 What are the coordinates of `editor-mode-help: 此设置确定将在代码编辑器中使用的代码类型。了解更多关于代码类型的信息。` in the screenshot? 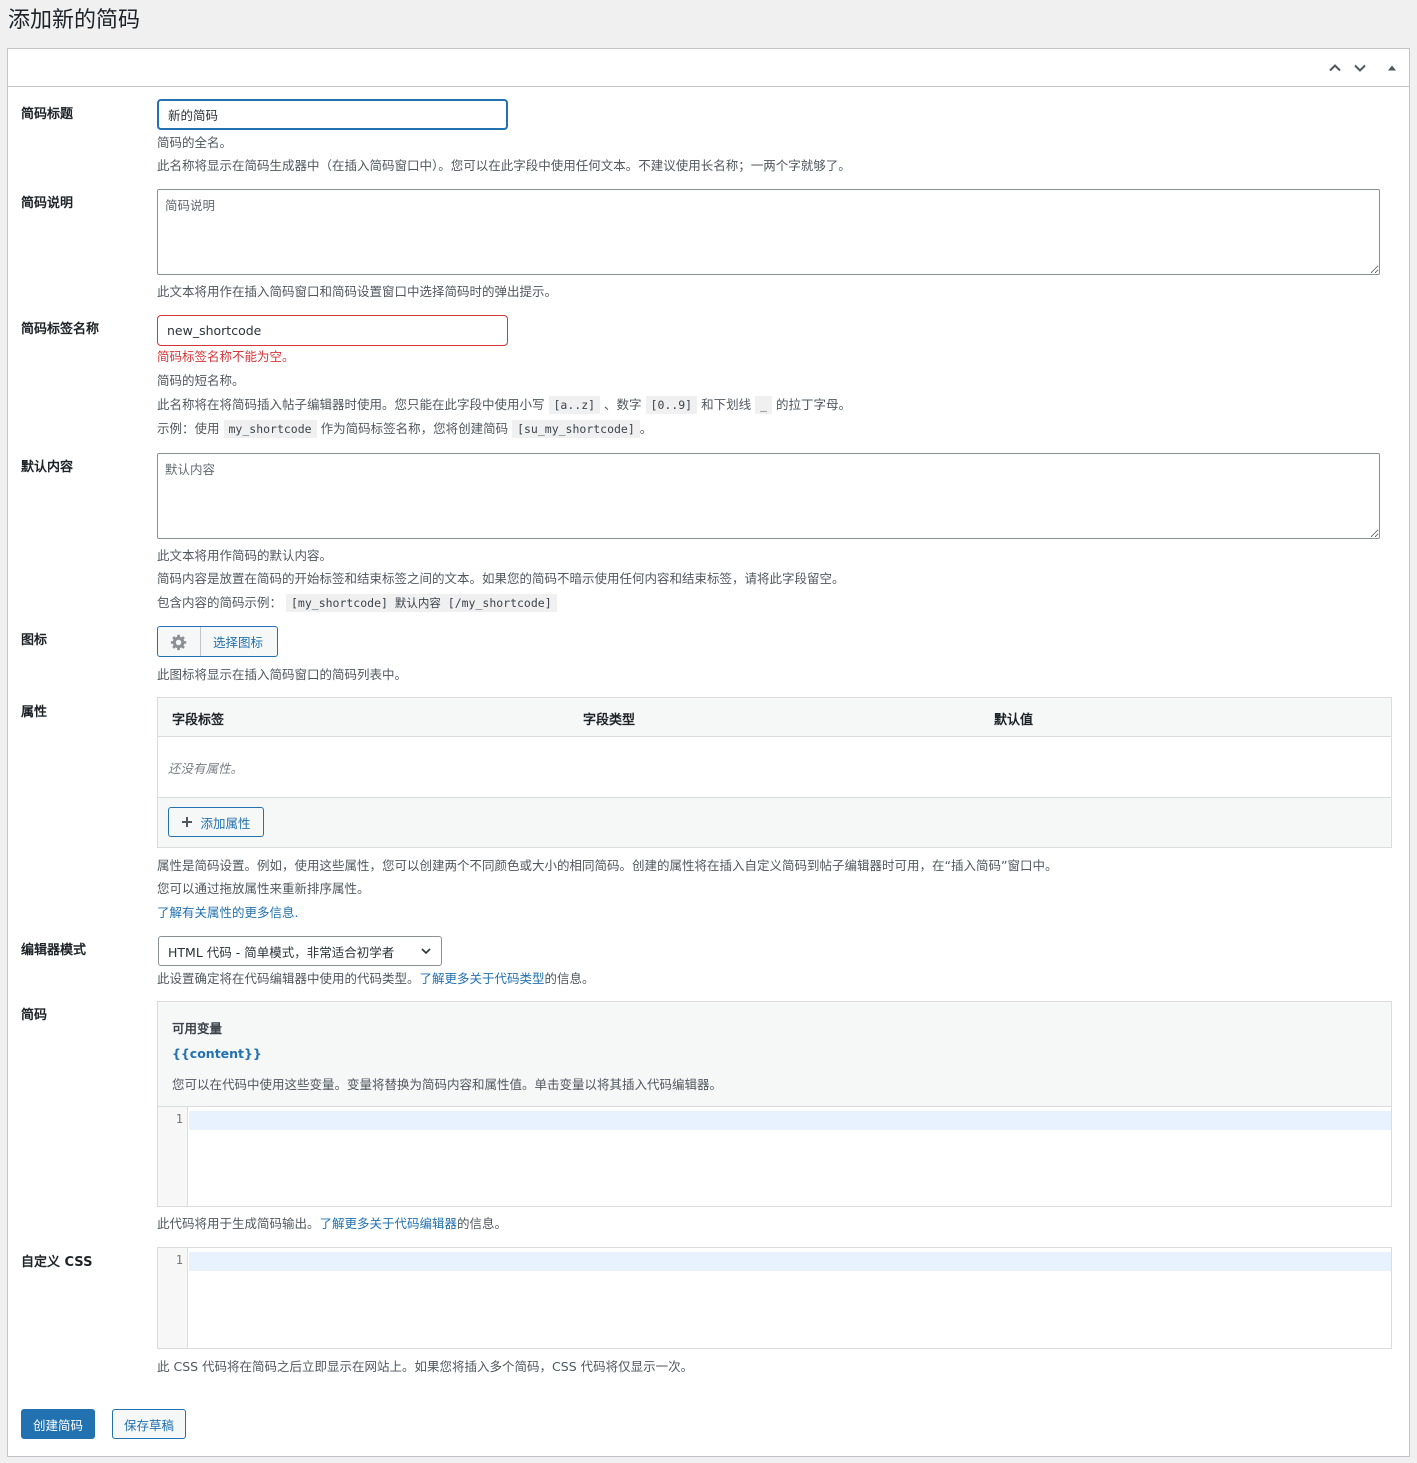 It's located at (376, 978).